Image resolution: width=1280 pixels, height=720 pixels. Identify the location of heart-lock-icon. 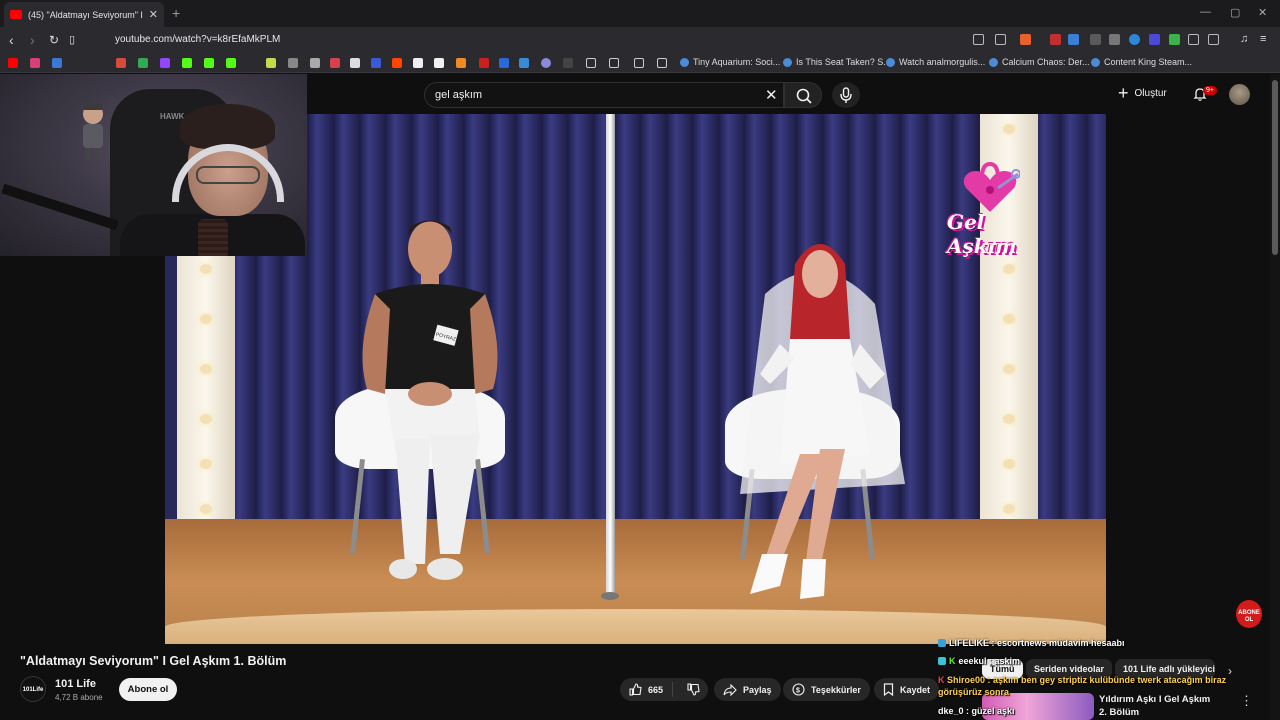
(991, 186).